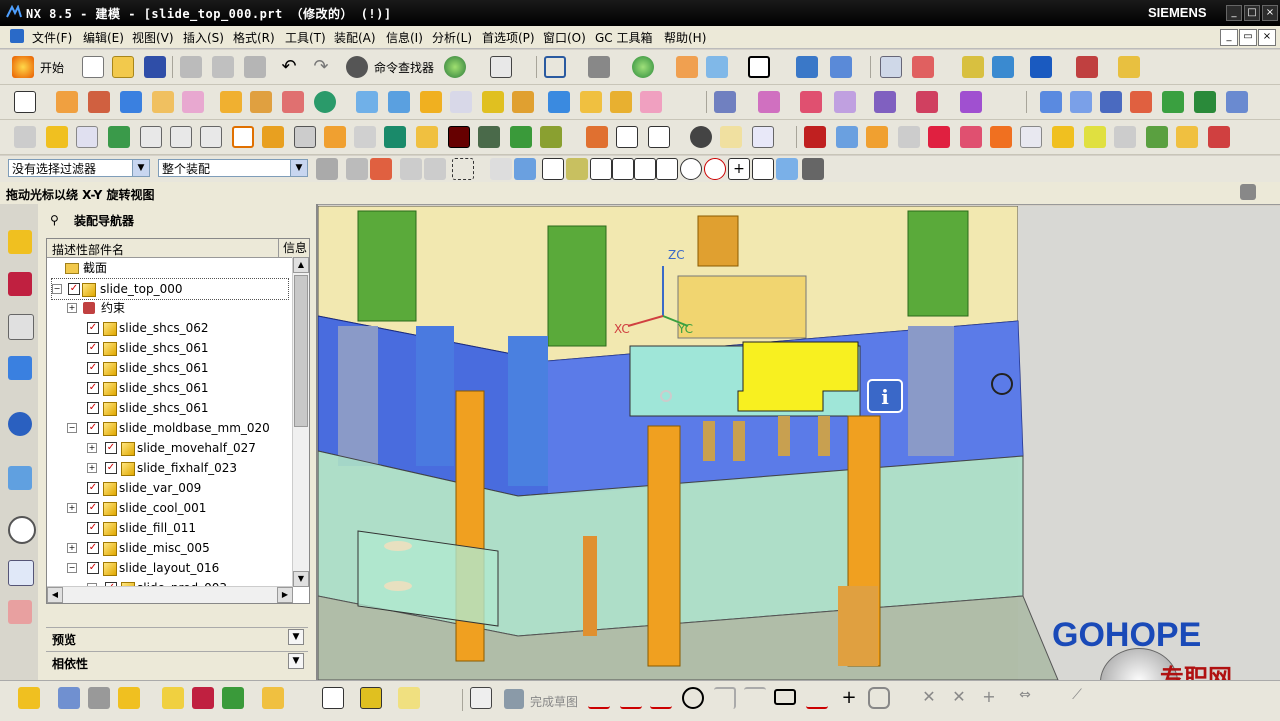 This screenshot has height=721, width=1280. What do you see at coordinates (395, 137) in the screenshot?
I see `slider-icon` at bounding box center [395, 137].